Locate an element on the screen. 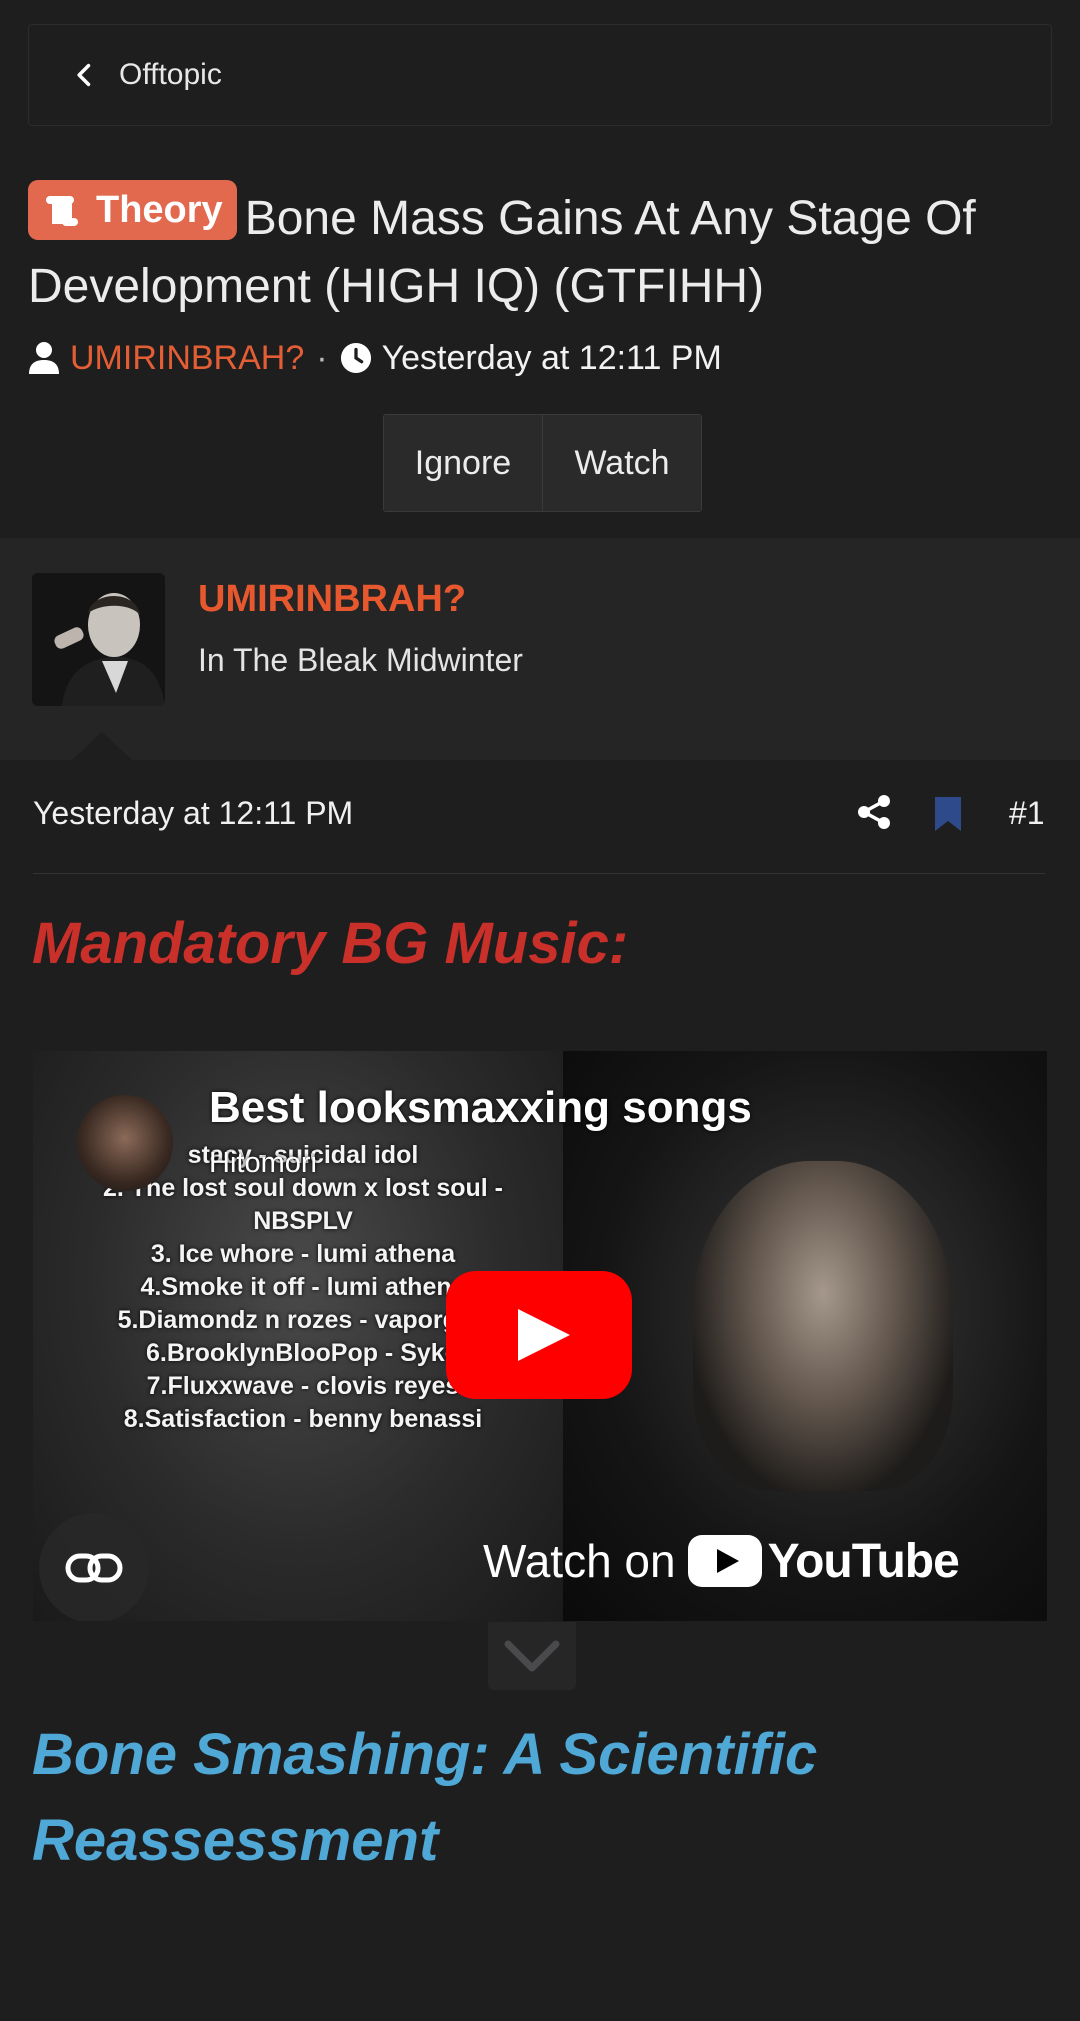  watch-on-youtube-link: Watch on YouTube is located at coordinates (753, 1561).